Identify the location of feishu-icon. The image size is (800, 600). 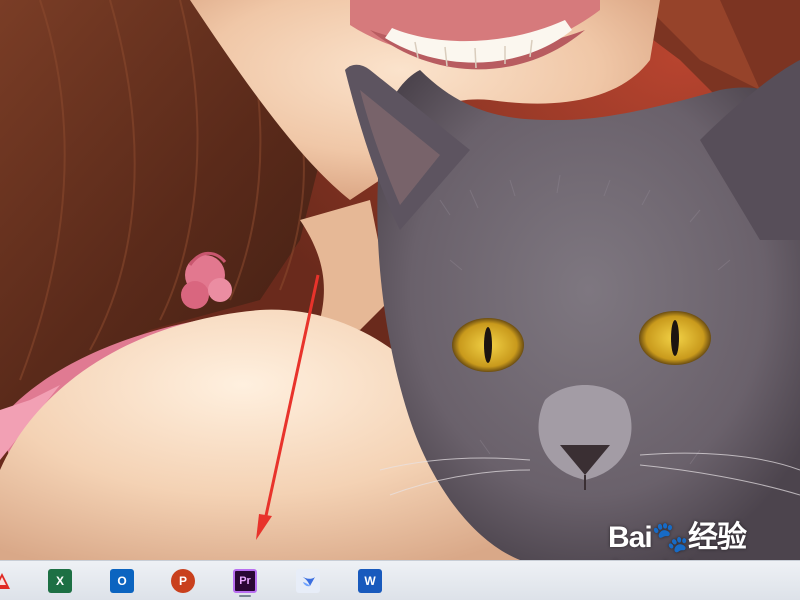
(308, 581).